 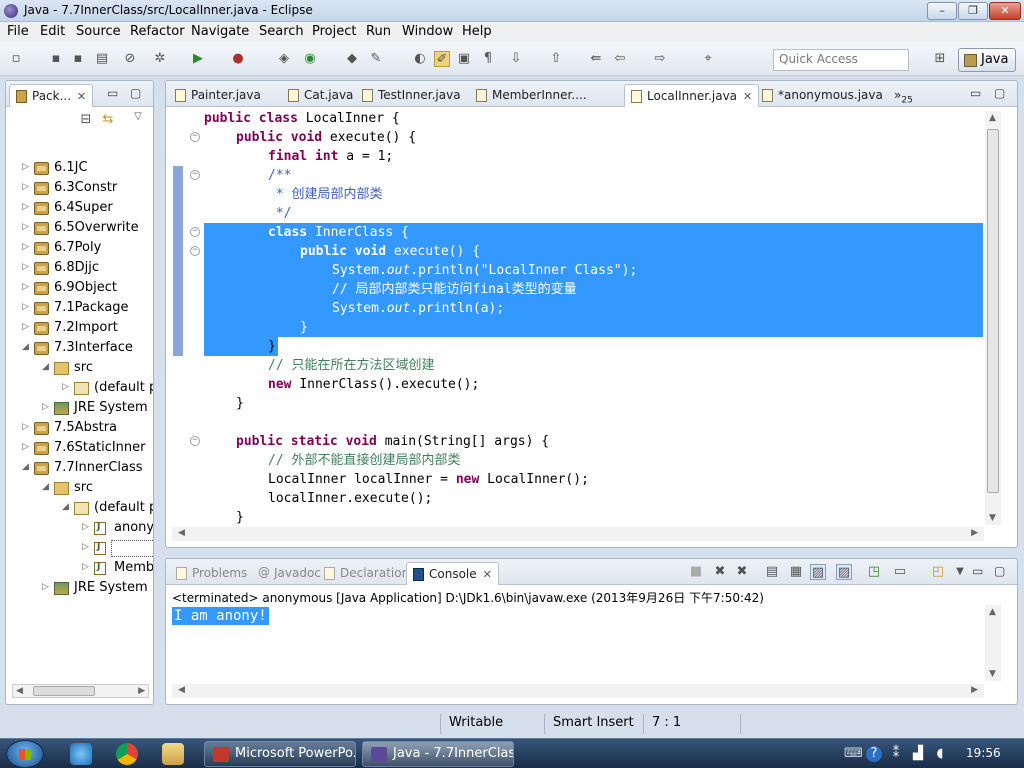 I want to click on tab-localinnerjava: LocalInner.java ✕, so click(x=692, y=95).